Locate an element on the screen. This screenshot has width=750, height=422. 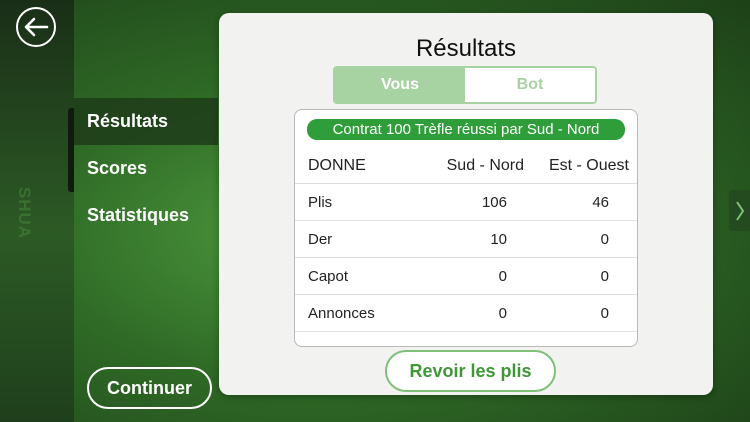
chevron-right-icon is located at coordinates (739, 210).